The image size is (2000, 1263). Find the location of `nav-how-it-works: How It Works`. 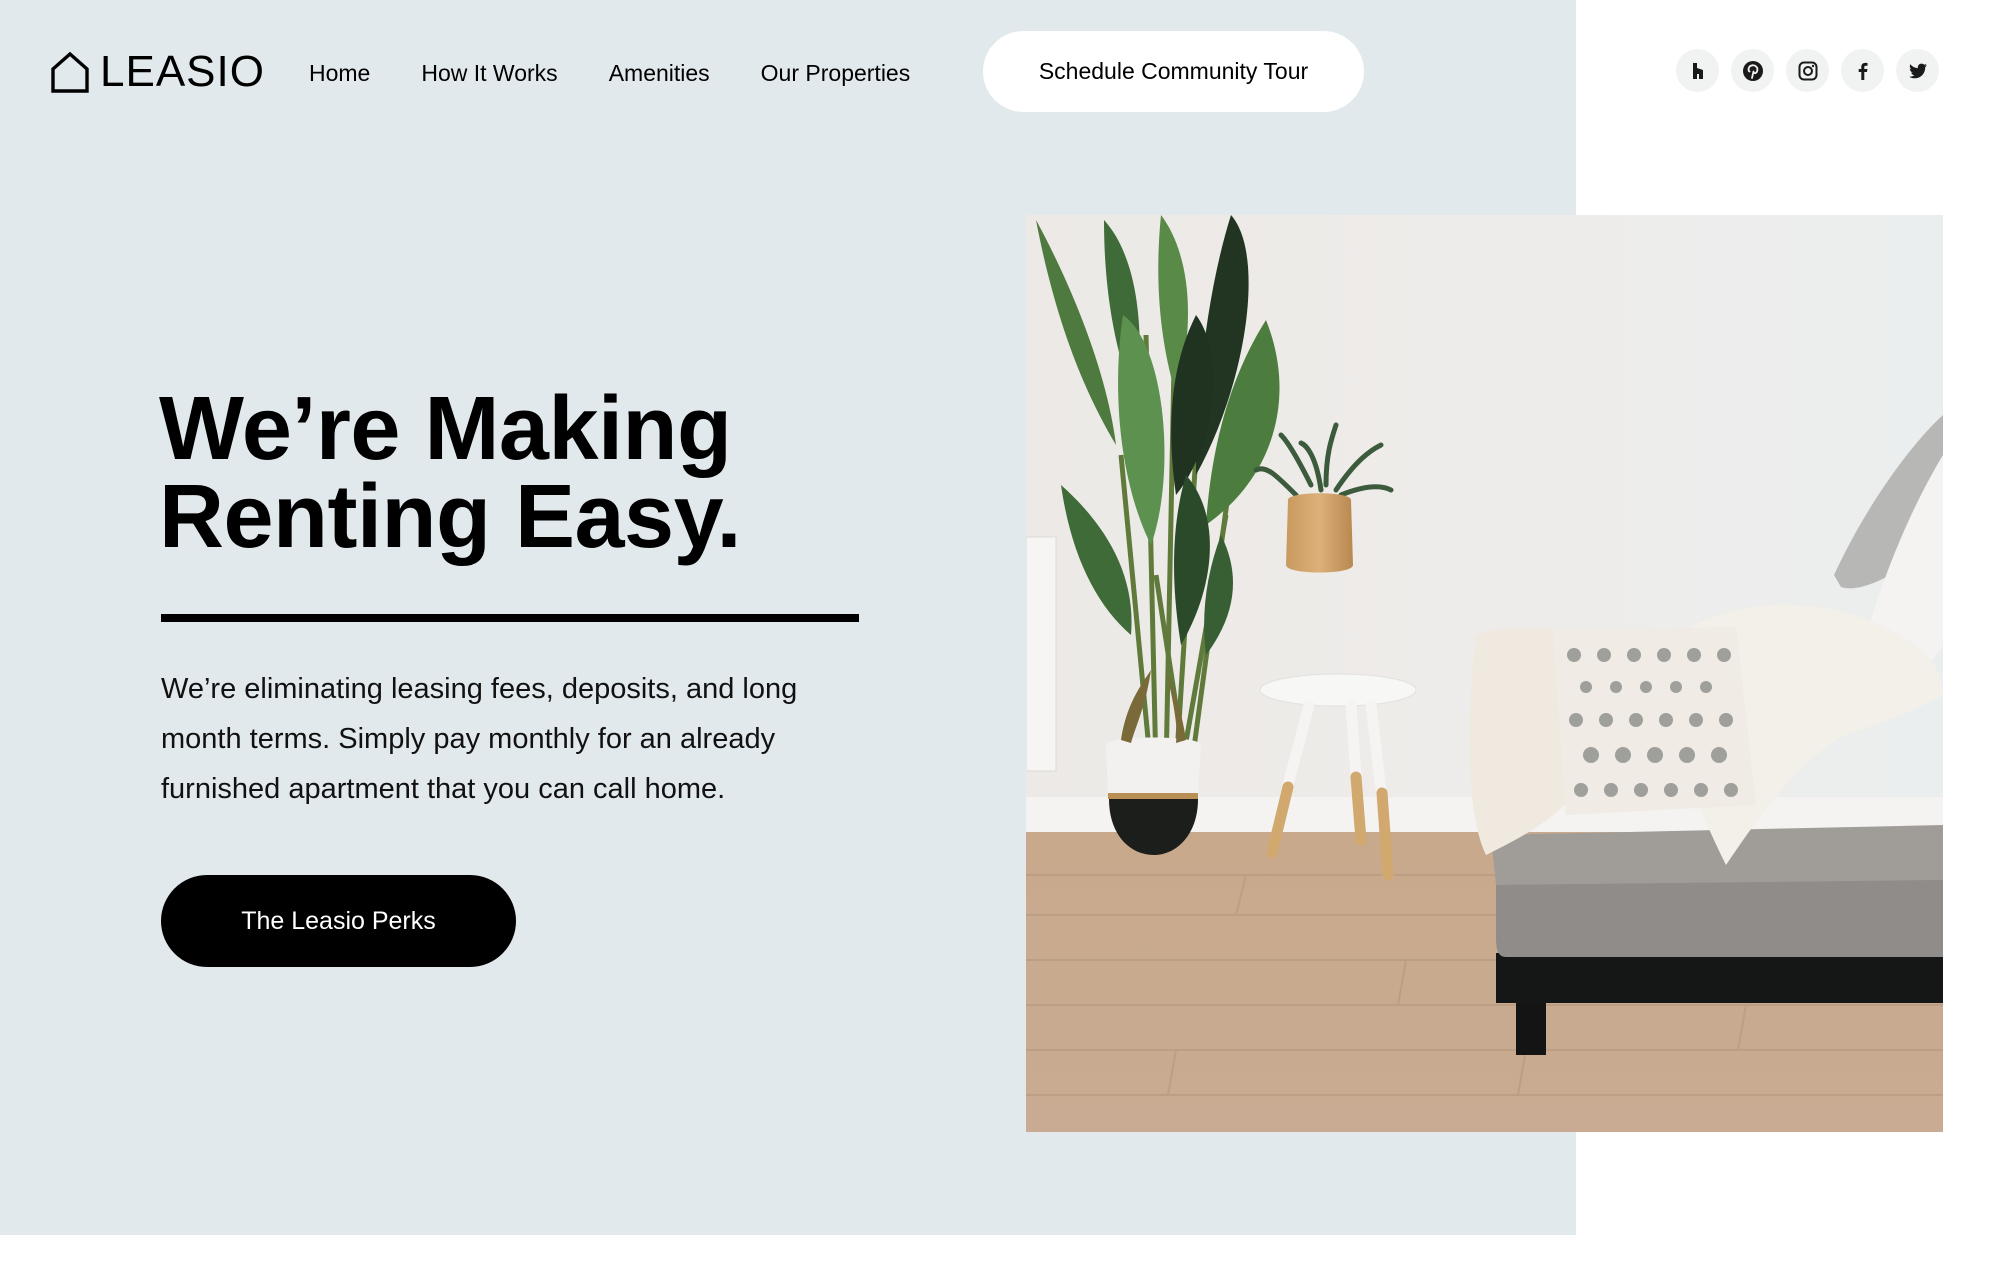

nav-how-it-works: How It Works is located at coordinates (489, 73).